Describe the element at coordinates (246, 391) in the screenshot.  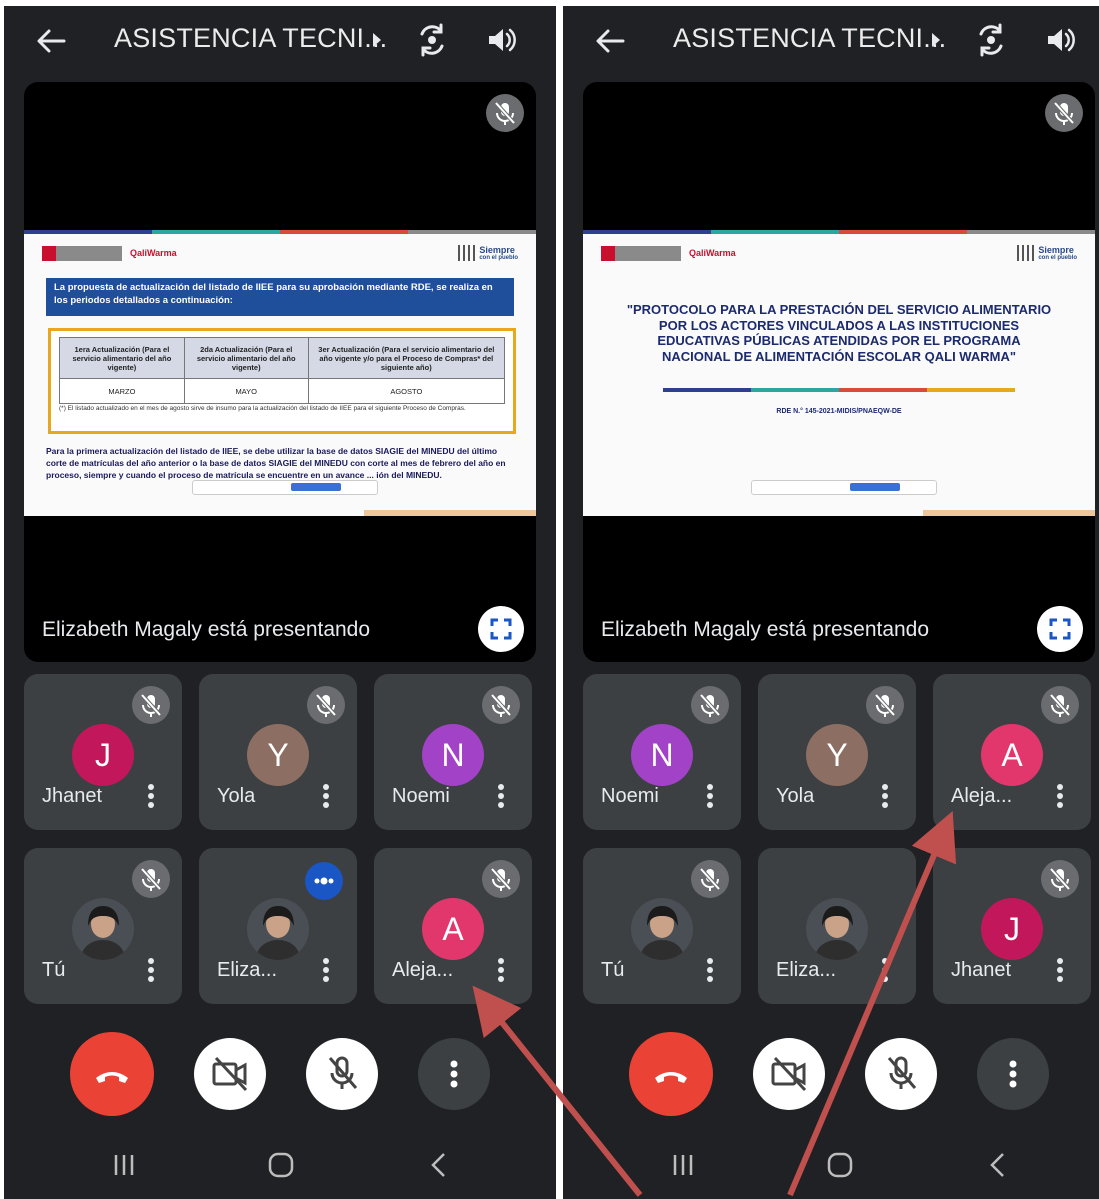
I see `table-cell: MAYO` at that location.